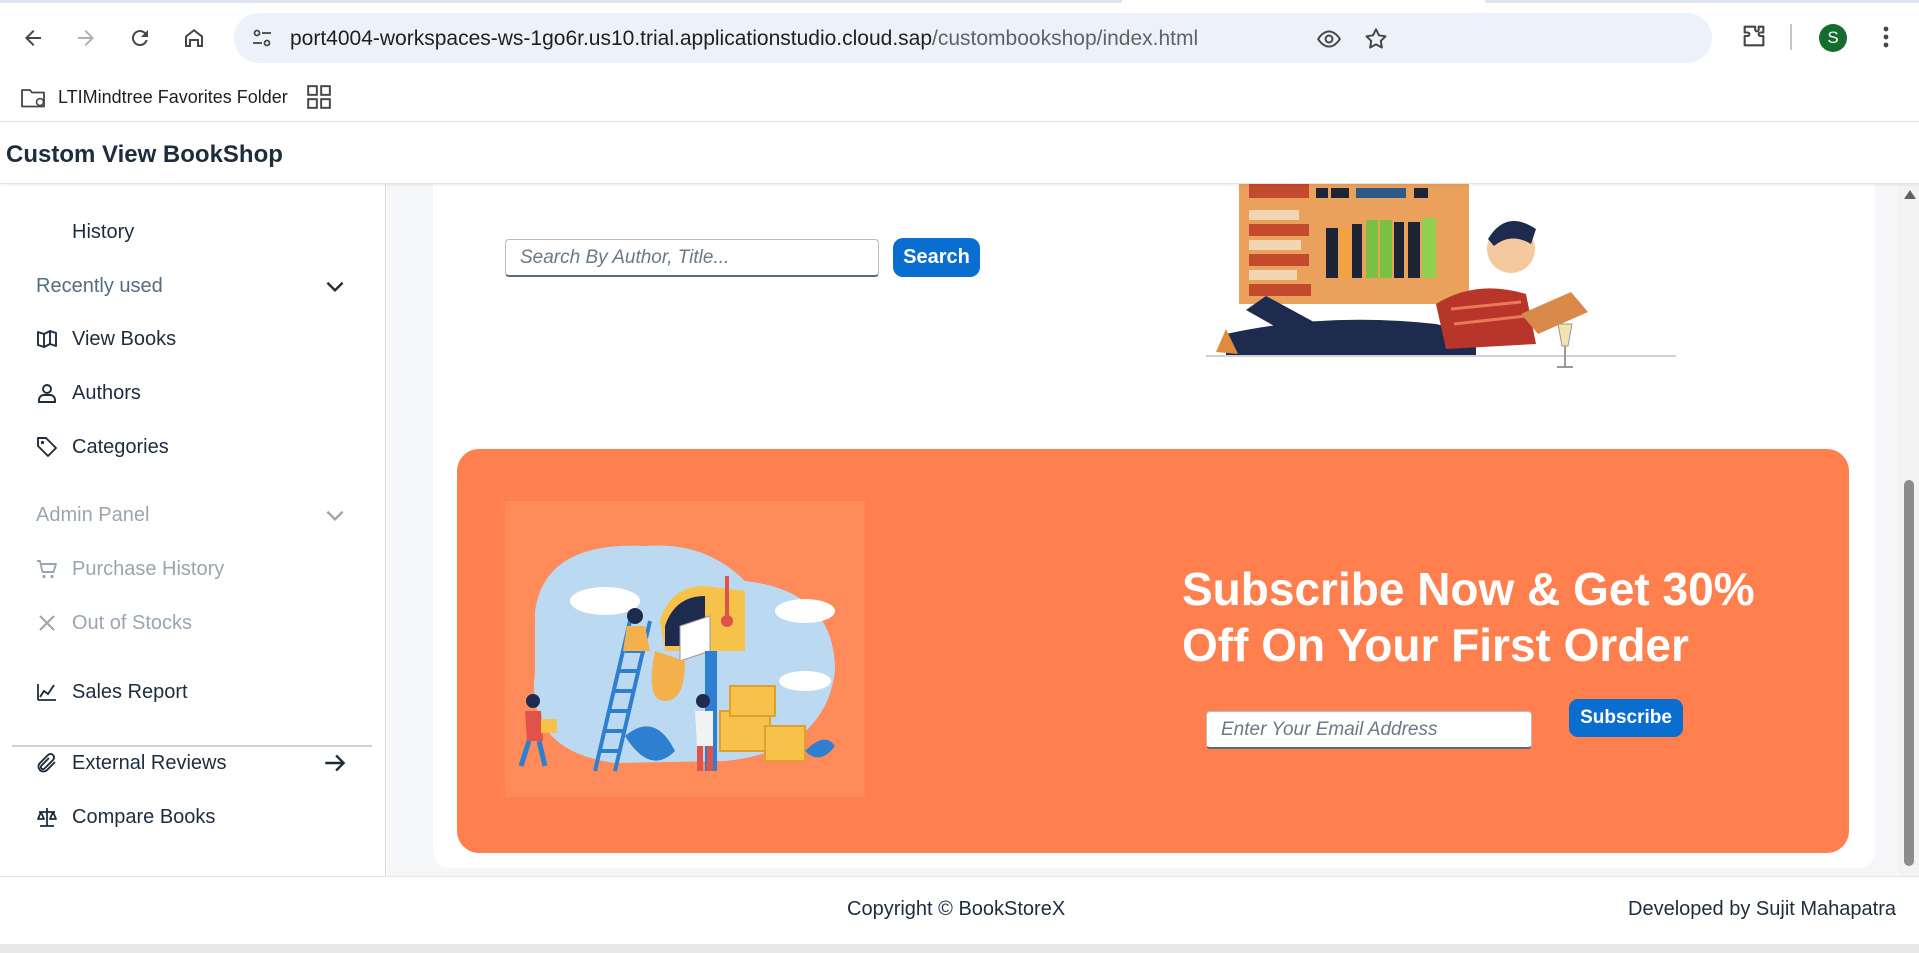  What do you see at coordinates (144, 154) in the screenshot?
I see `app-title: Custom View BookShop` at bounding box center [144, 154].